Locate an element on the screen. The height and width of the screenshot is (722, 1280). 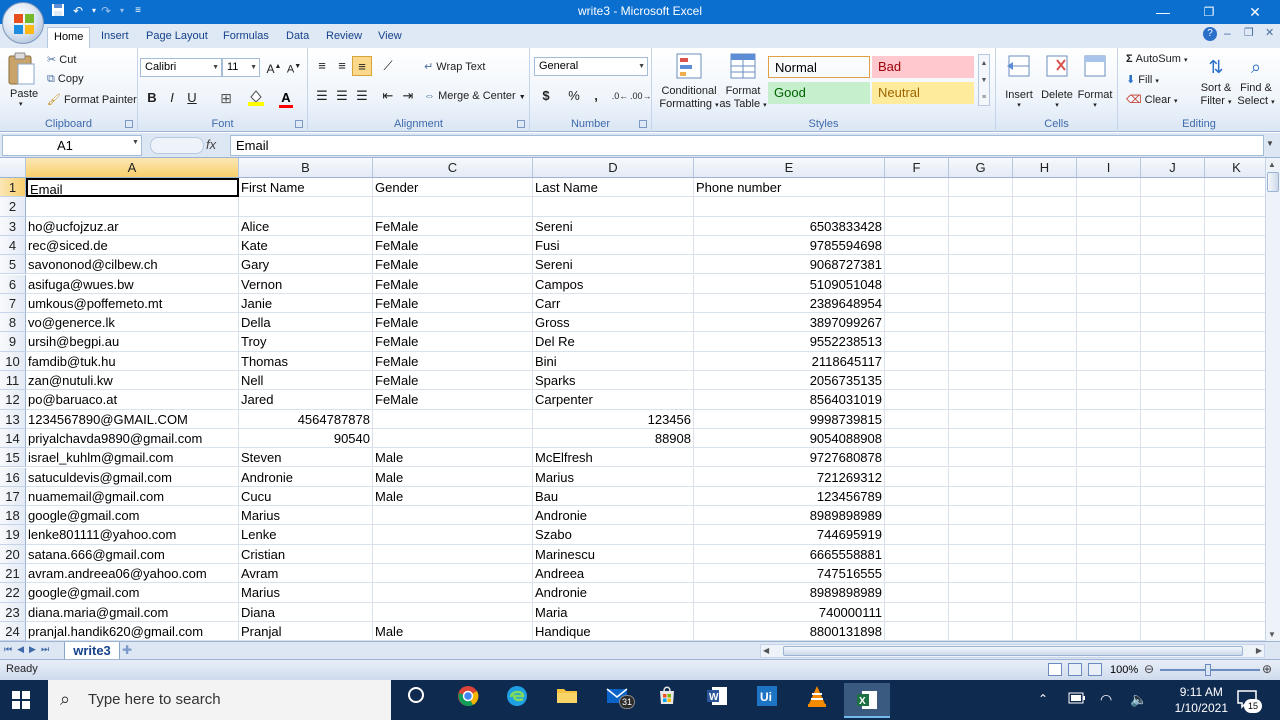
increase-indent-icon: ⇥ is located at coordinates (408, 96).